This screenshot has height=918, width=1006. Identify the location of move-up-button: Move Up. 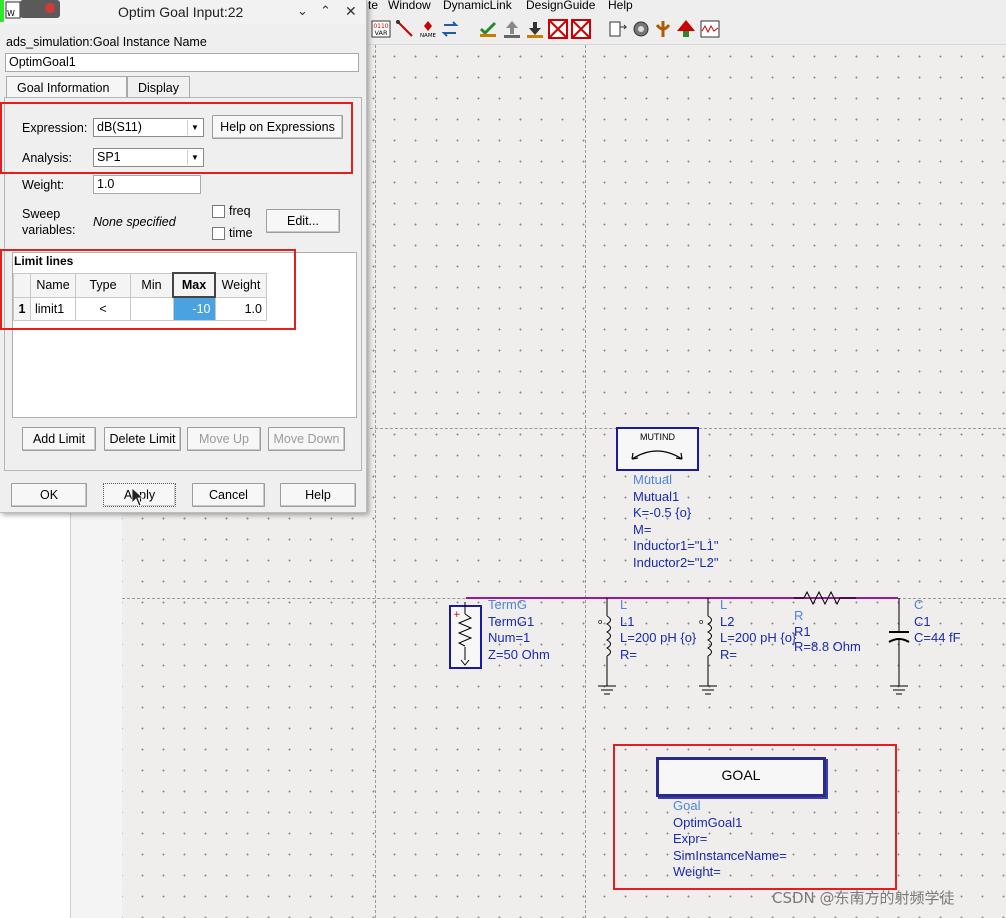
(224, 439).